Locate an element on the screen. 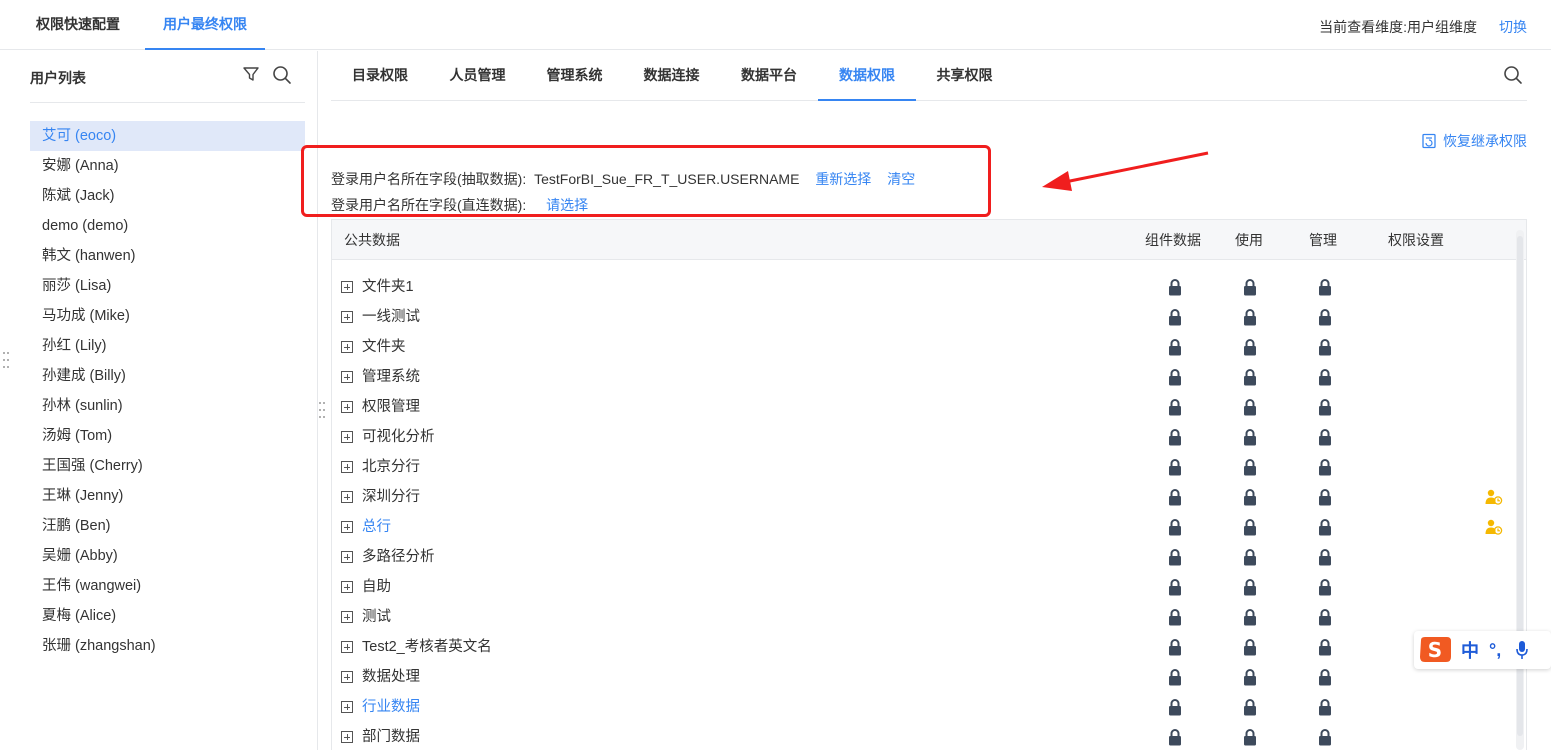 The image size is (1551, 752). user-list-item: 王伟 (wangwei) is located at coordinates (167, 586).